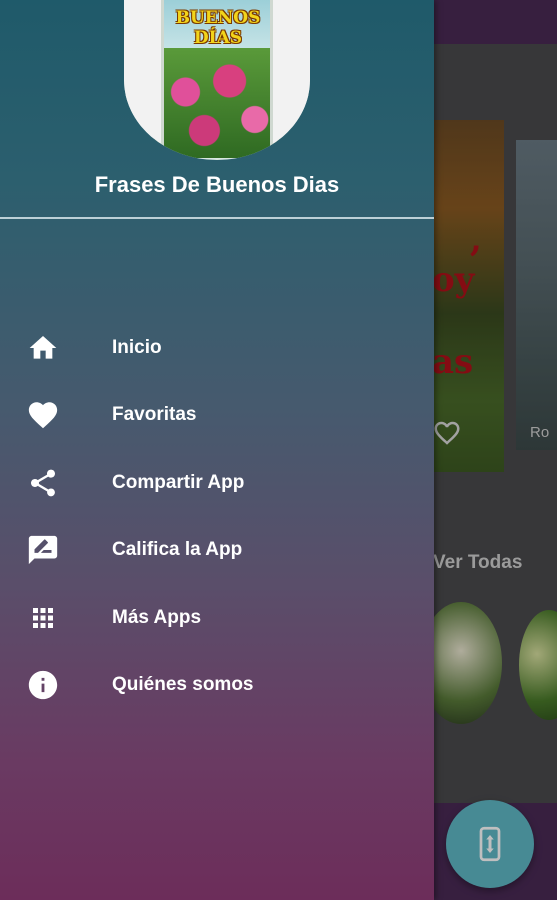 This screenshot has width=557, height=900. Describe the element at coordinates (218, 28) in the screenshot. I see `logo-text: BUENOS DÍAS` at that location.